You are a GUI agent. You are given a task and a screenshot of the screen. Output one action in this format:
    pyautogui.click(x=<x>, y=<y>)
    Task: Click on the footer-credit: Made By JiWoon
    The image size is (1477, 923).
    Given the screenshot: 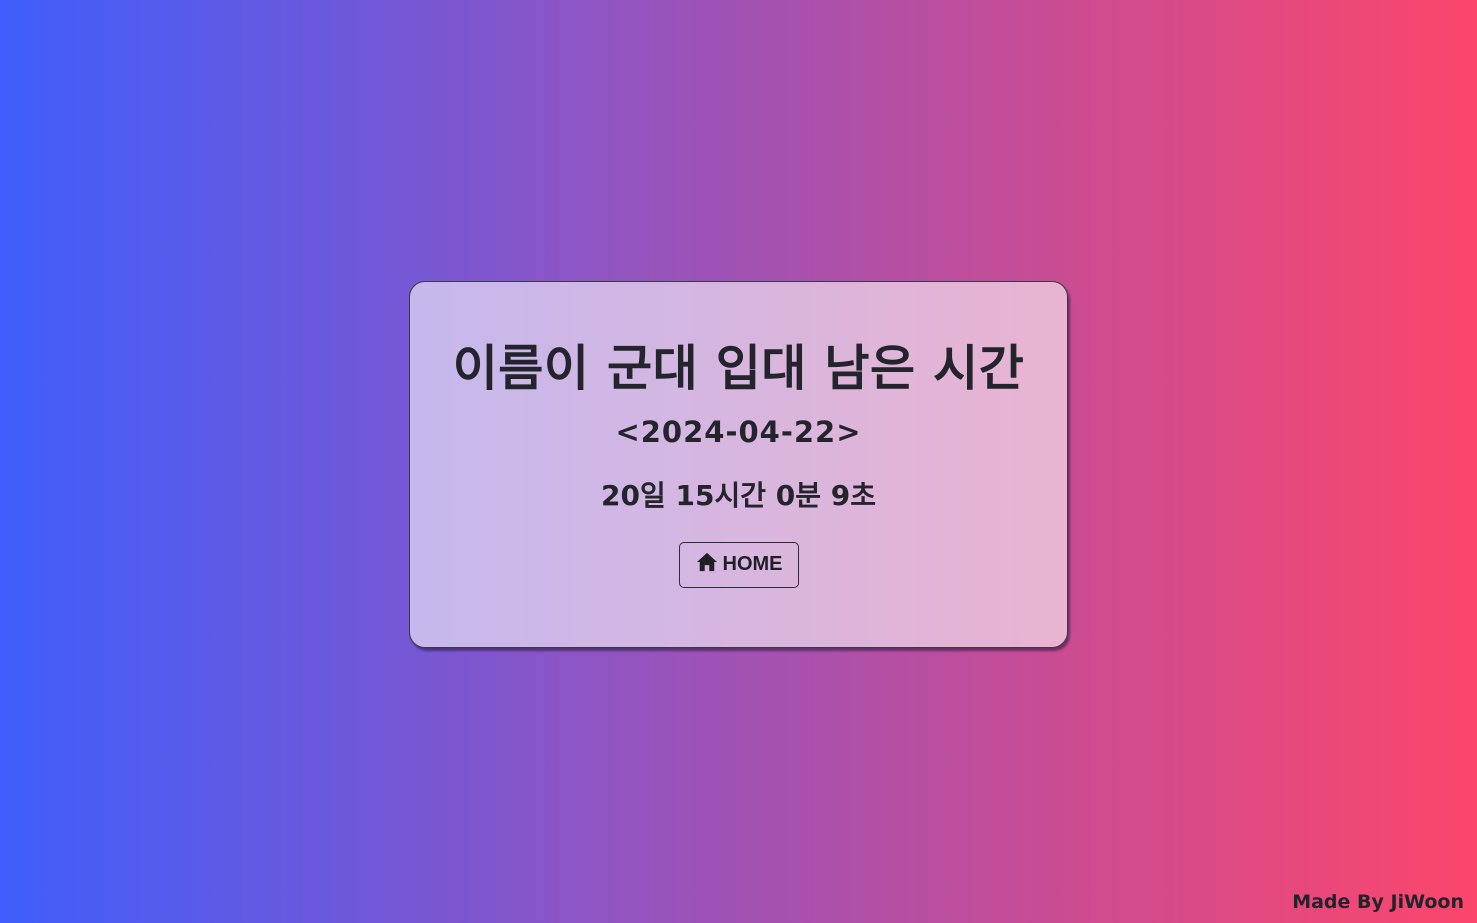 What is the action you would take?
    pyautogui.click(x=1378, y=902)
    